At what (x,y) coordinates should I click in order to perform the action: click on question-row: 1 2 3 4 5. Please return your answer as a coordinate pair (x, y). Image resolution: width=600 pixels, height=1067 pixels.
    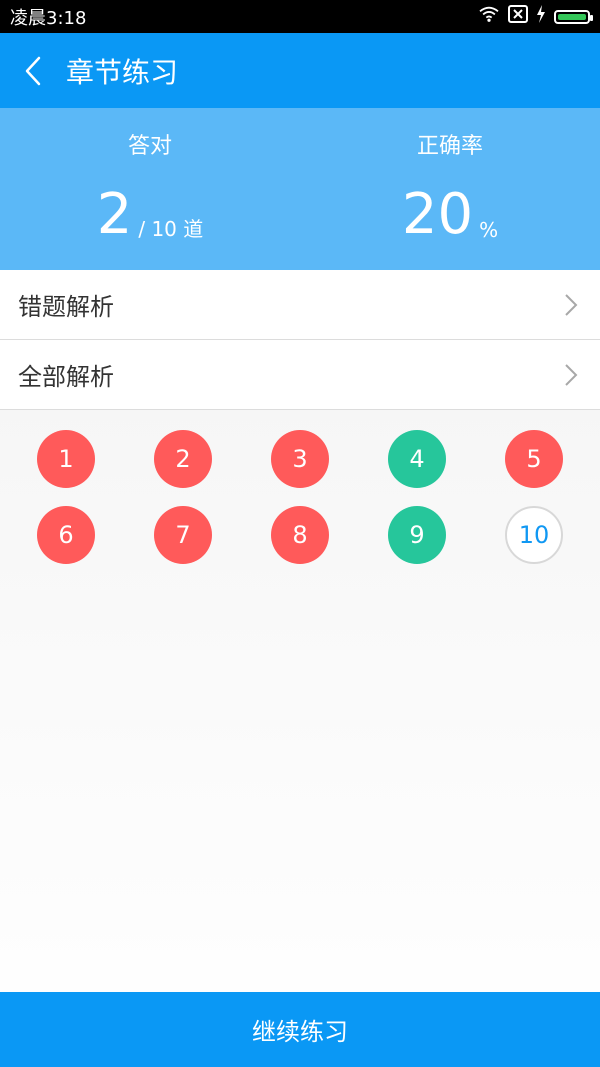
    Looking at the image, I should click on (300, 459).